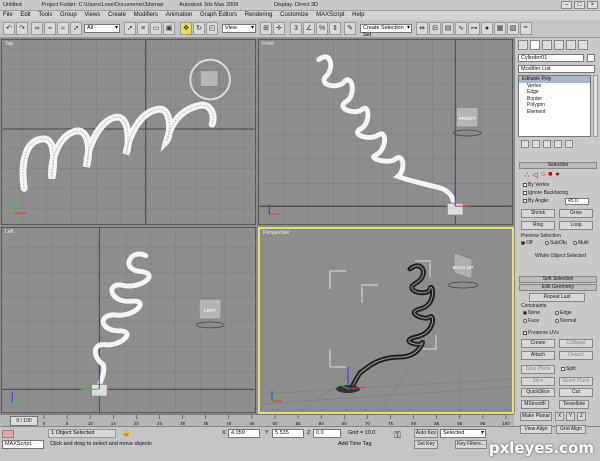 This screenshot has height=461, width=600. What do you see at coordinates (426, 444) in the screenshot?
I see `set-key-button: Set Key` at bounding box center [426, 444].